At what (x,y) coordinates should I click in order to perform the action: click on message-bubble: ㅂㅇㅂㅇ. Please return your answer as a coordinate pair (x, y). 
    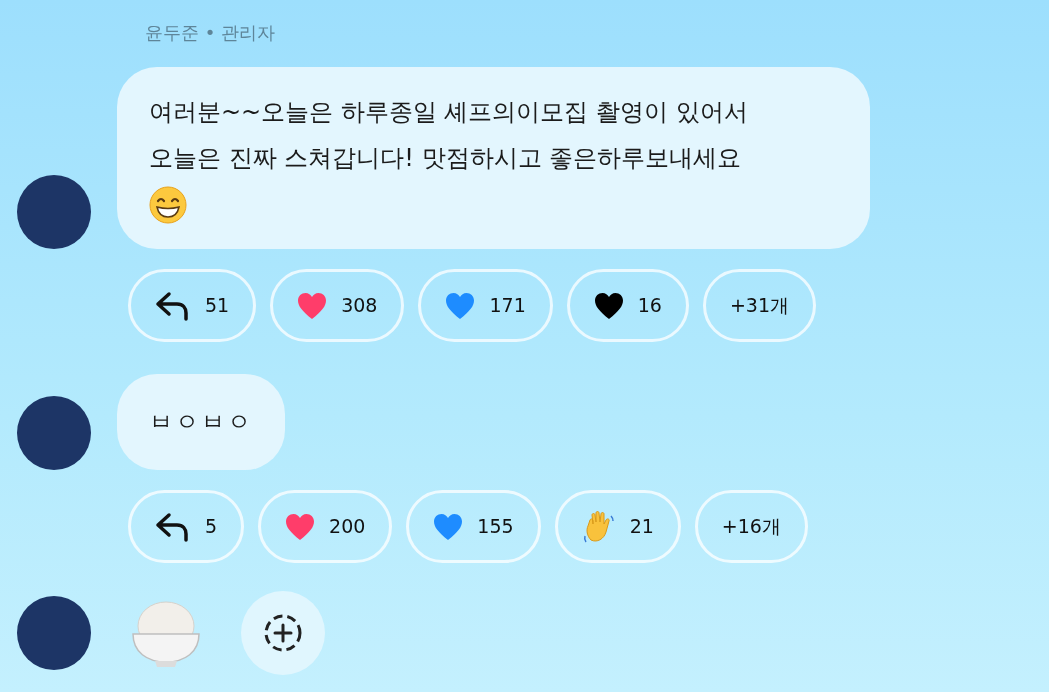
    Looking at the image, I should click on (201, 422).